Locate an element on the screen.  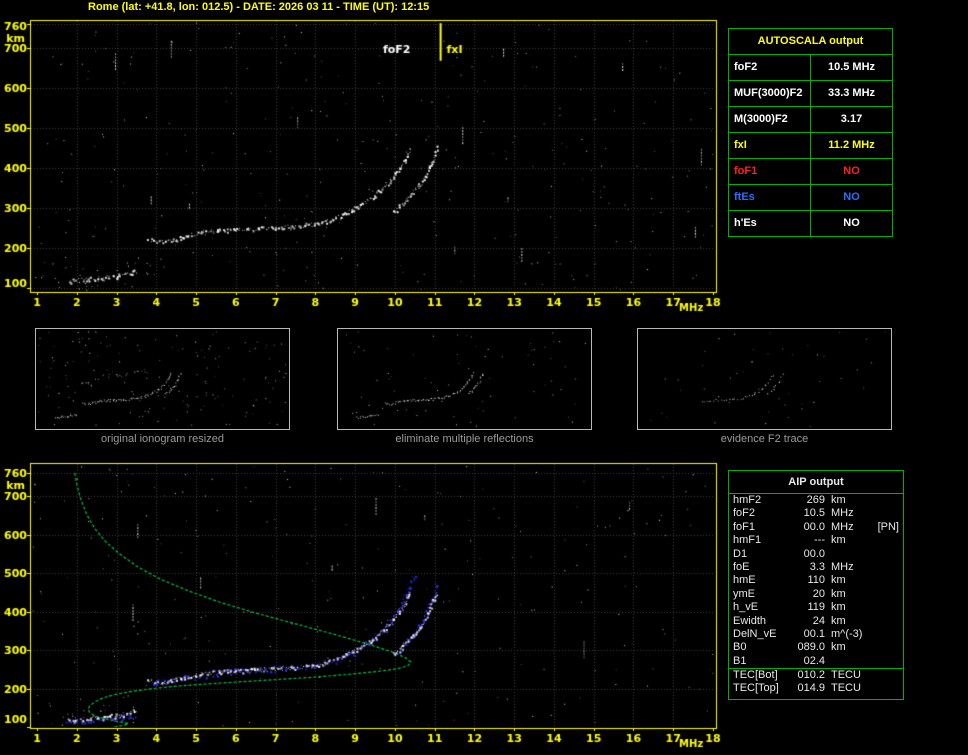
aip-row-ewidth: Ewidth 24 km is located at coordinates (816, 621).